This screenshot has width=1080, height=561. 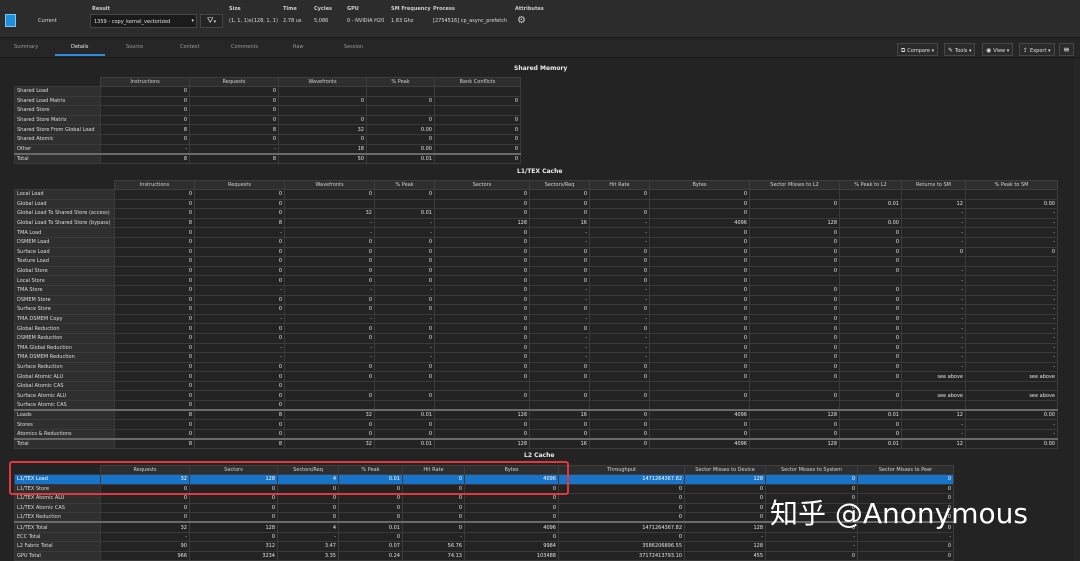 I want to click on table-row: Stores 0 0 0 0 0 0 0 0 0 0- -, so click(x=536, y=424).